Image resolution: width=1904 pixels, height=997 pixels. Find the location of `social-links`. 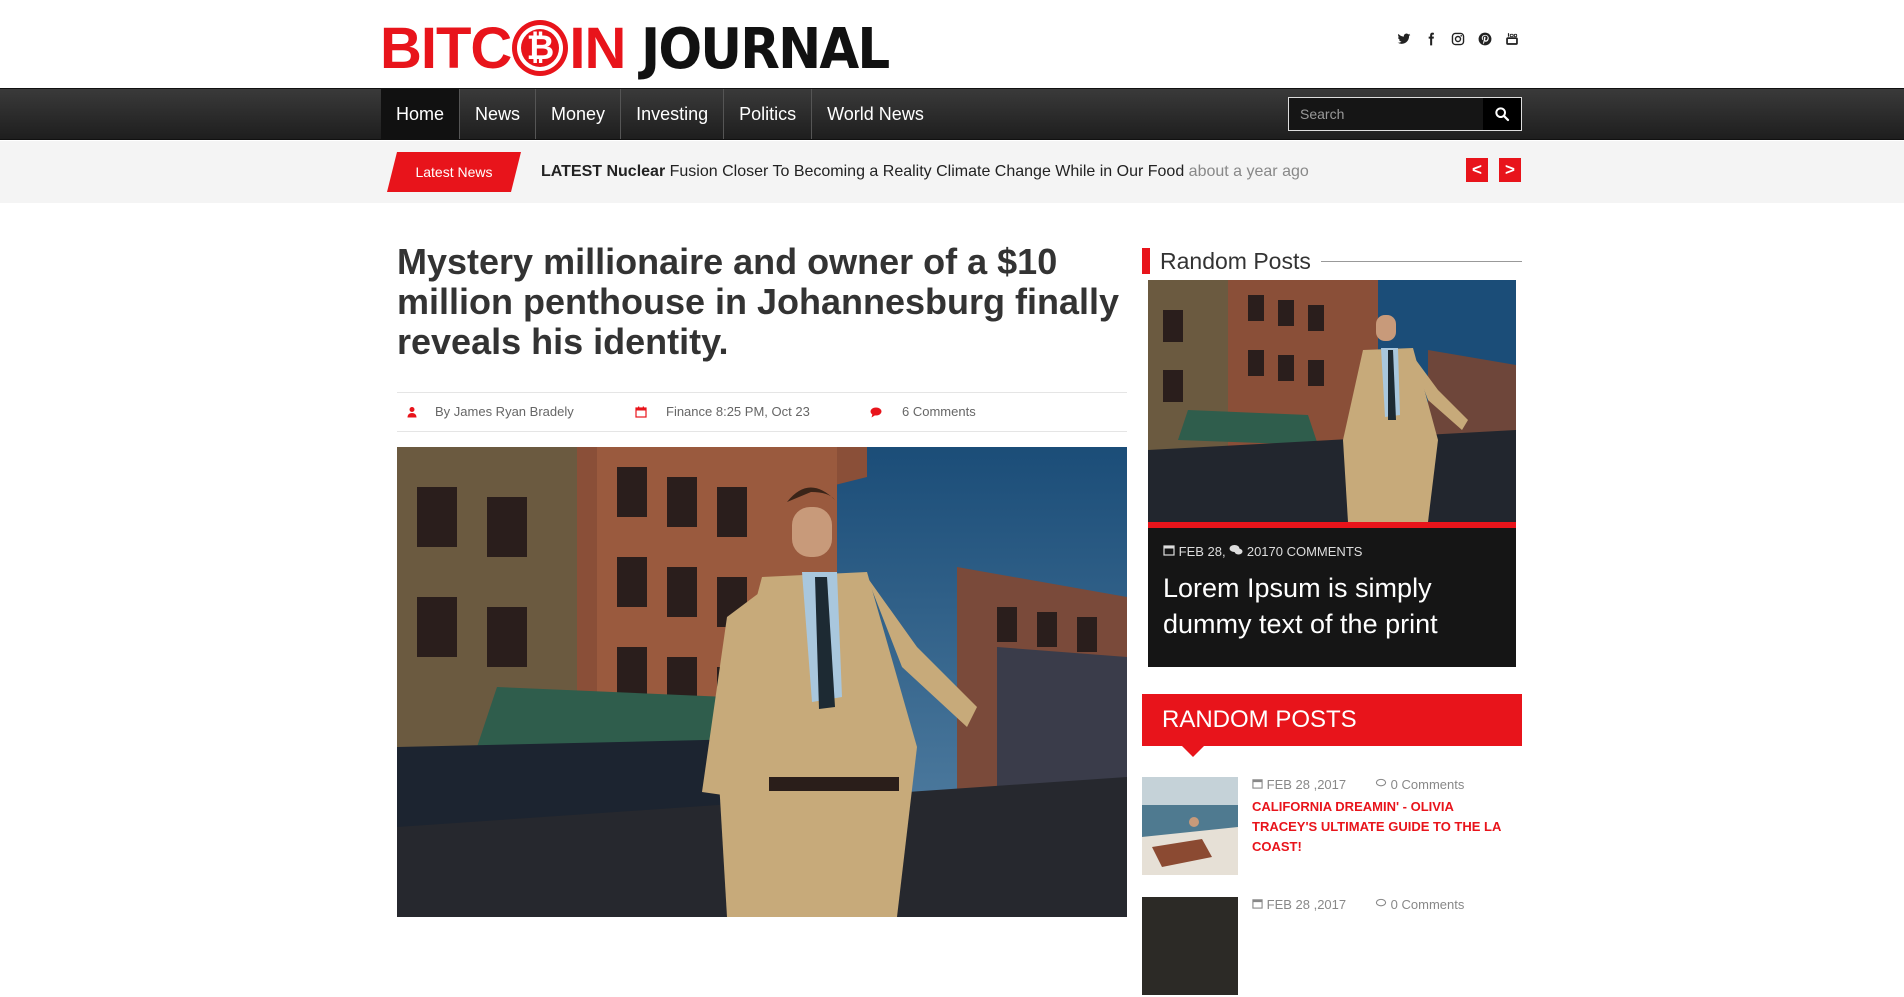

social-links is located at coordinates (1458, 39).